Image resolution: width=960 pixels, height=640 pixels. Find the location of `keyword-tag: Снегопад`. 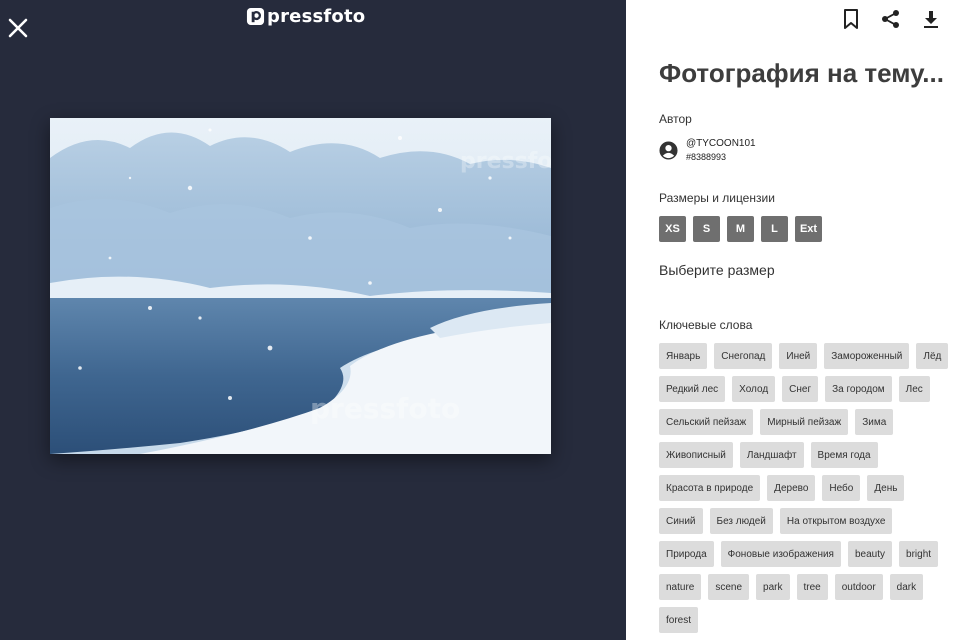

keyword-tag: Снегопад is located at coordinates (743, 356).